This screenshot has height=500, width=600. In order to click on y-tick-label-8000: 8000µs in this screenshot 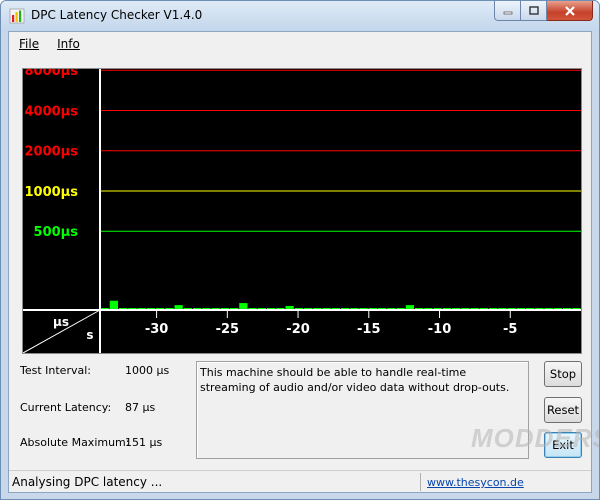, I will do `click(52, 74)`.